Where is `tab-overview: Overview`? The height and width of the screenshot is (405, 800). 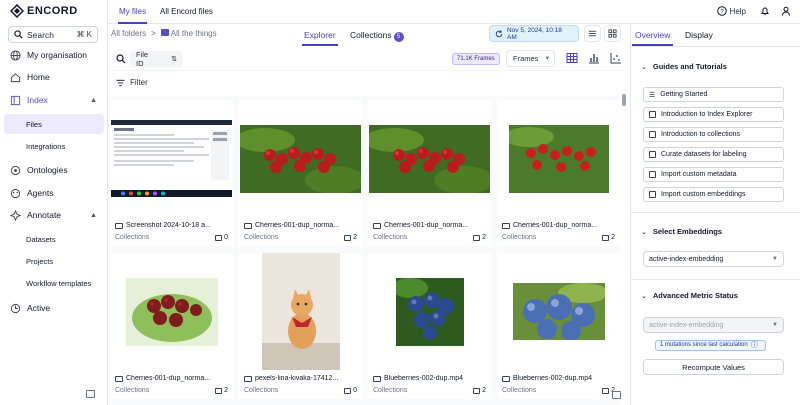
tab-overview: Overview is located at coordinates (652, 38).